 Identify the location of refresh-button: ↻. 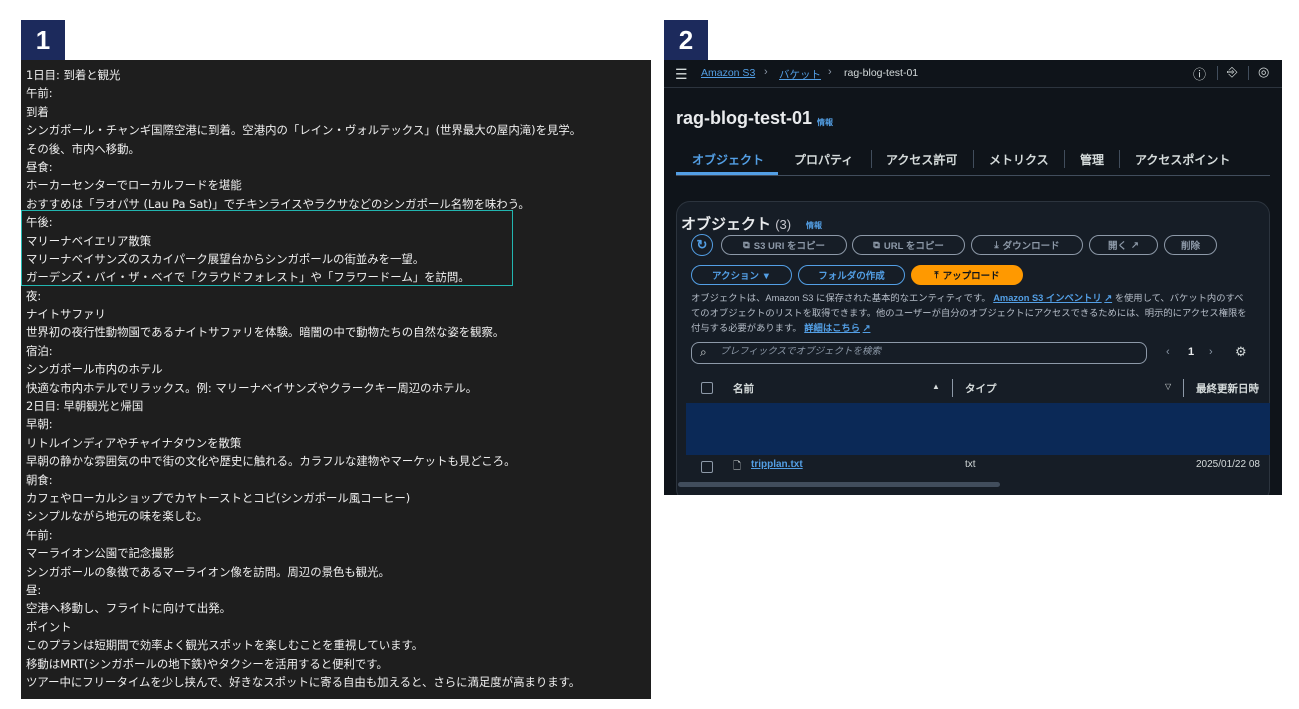
(702, 245).